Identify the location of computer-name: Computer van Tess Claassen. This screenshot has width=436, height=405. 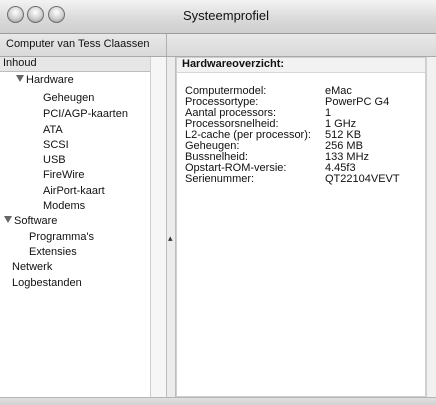
(78, 44).